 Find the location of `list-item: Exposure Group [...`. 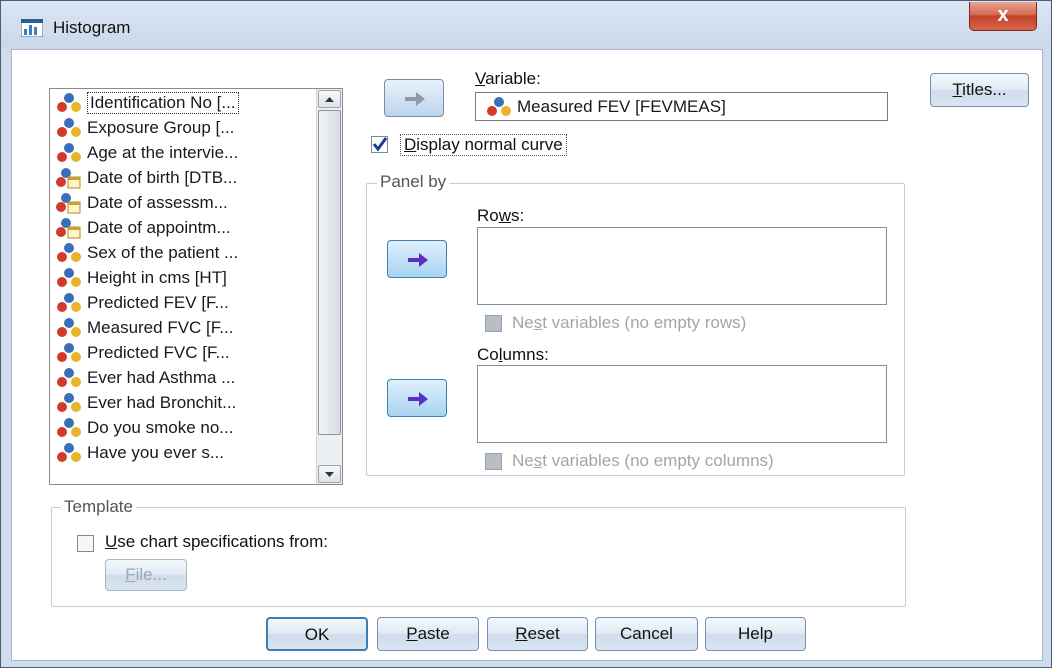

list-item: Exposure Group [... is located at coordinates (145, 128).